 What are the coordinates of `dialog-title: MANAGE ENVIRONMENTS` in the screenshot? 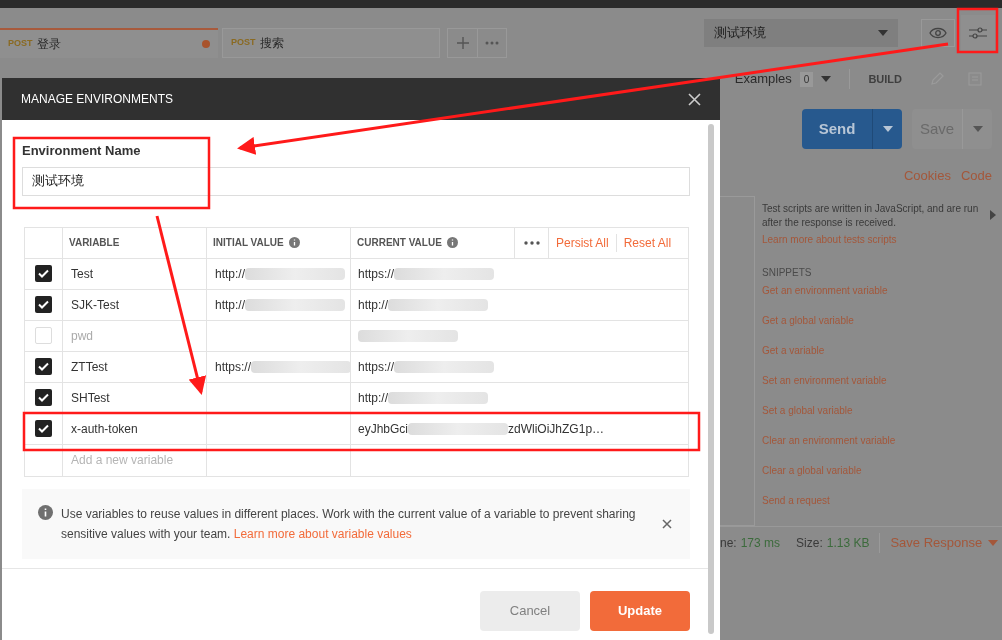 It's located at (97, 99).